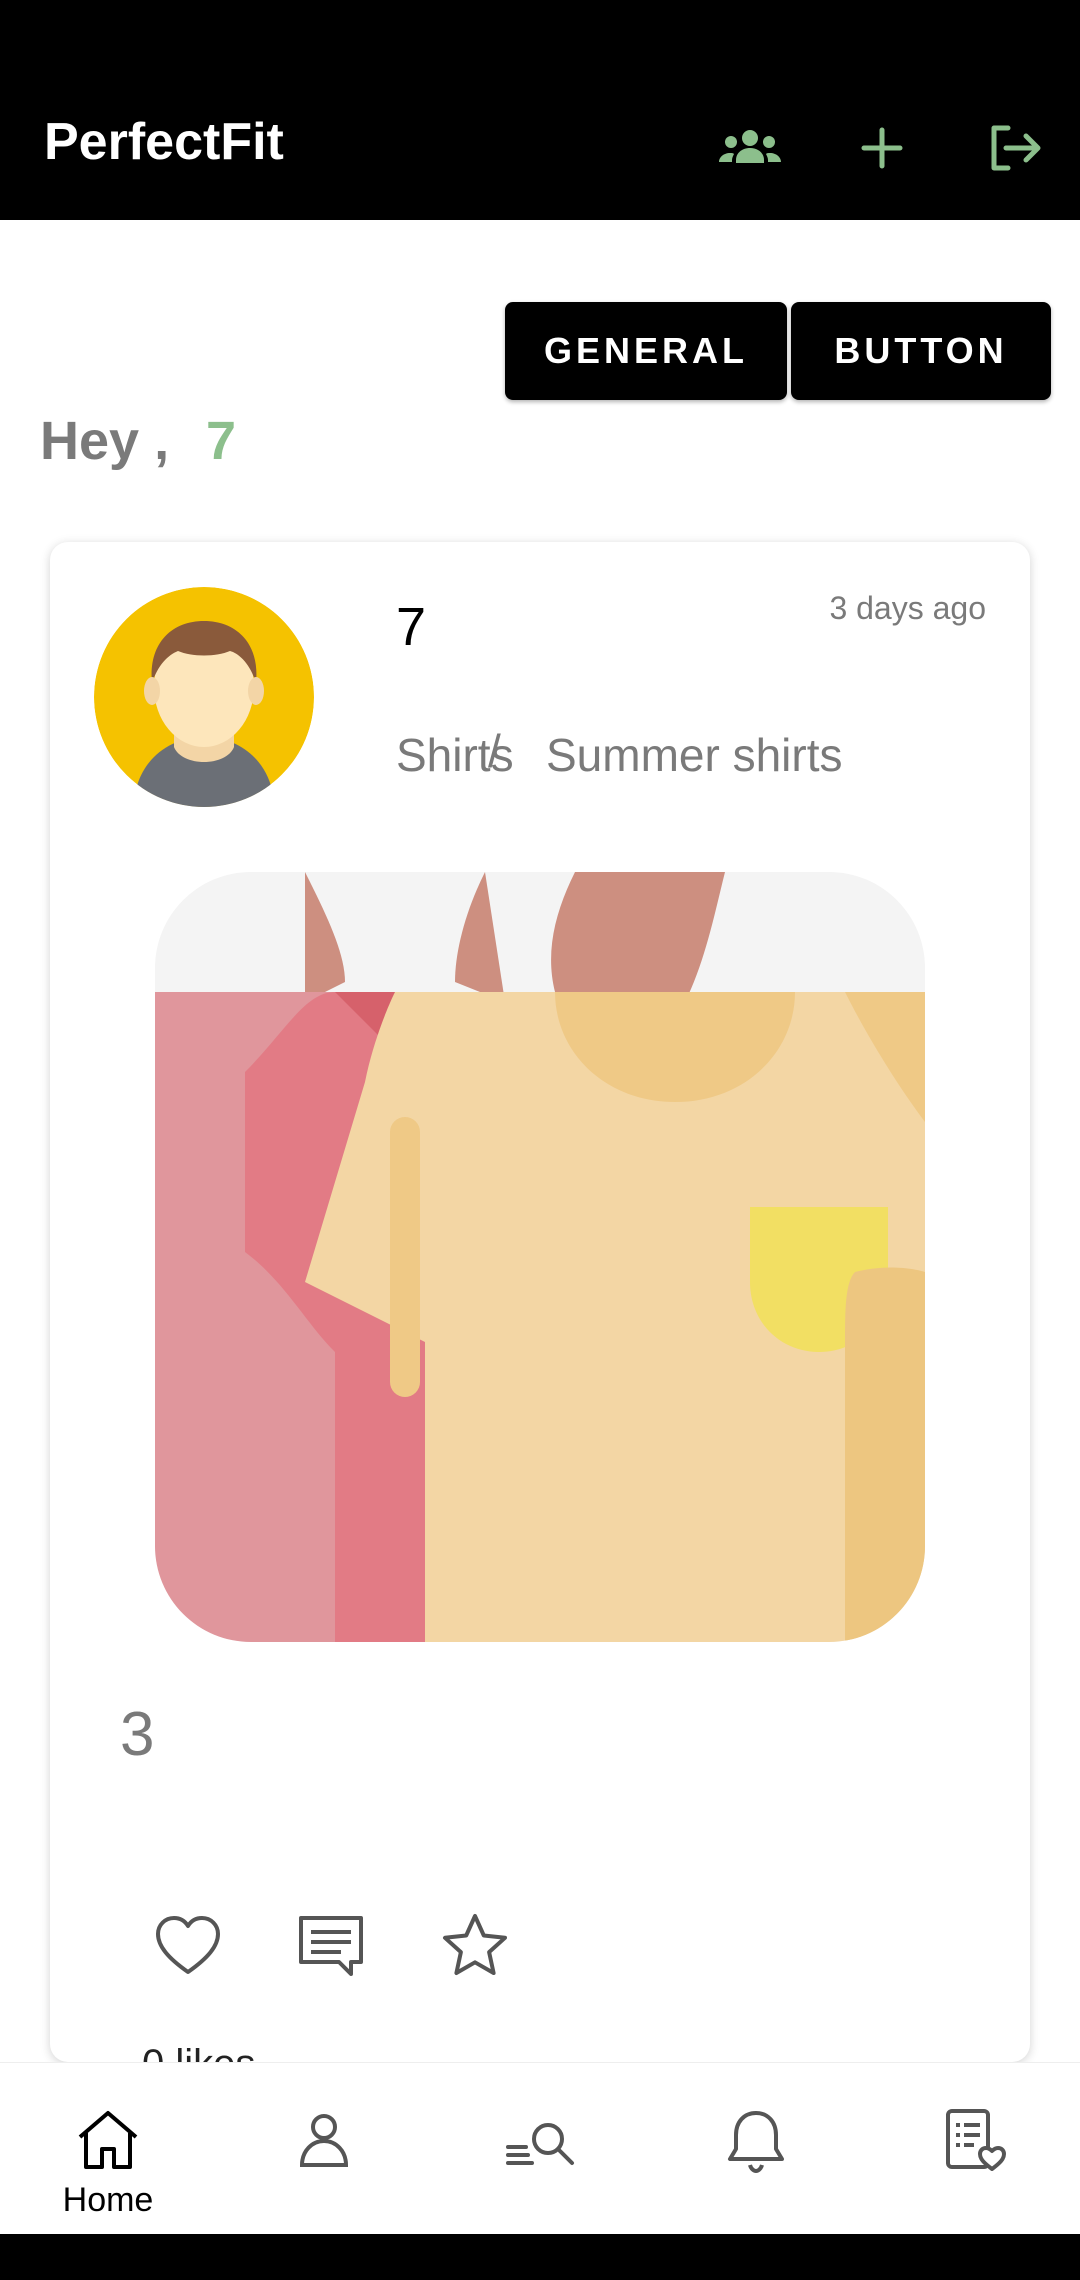 This screenshot has height=2280, width=1080. I want to click on status-bar, so click(540, 36).